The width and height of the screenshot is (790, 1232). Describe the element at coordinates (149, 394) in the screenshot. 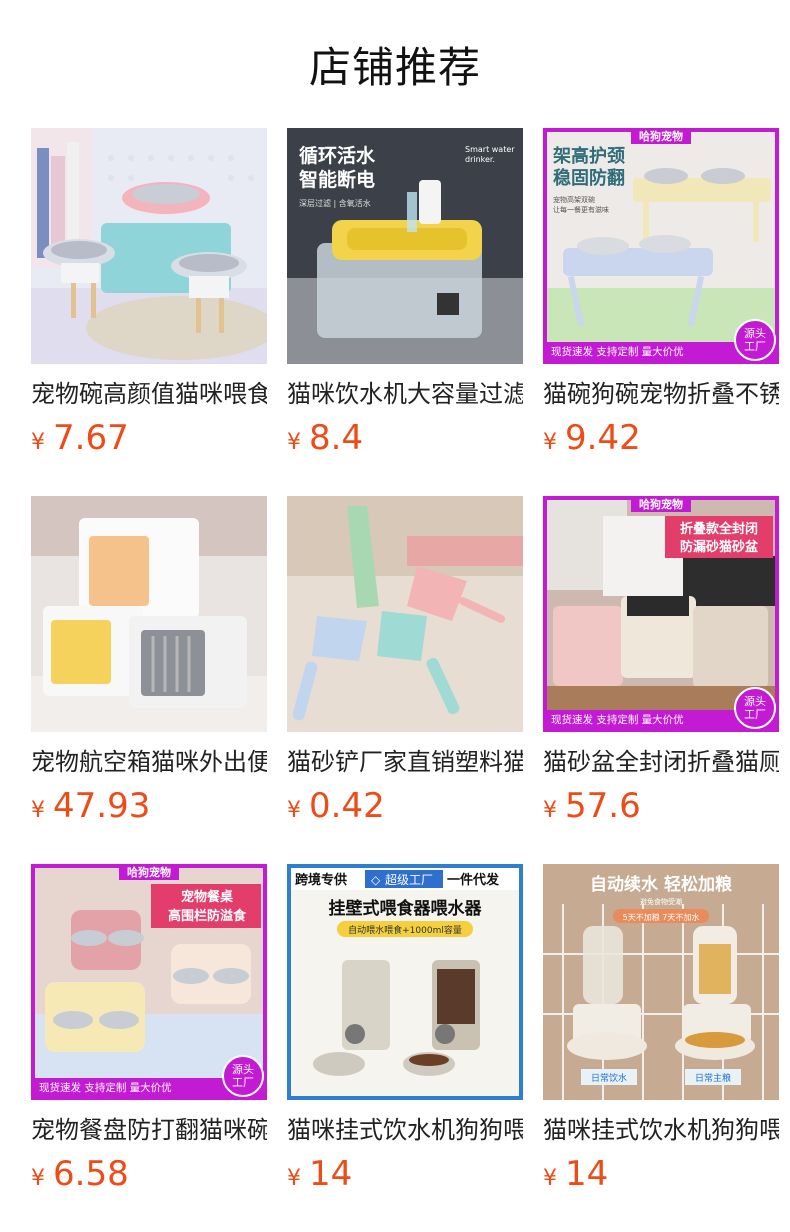

I see `product-name: 宠物碗高颜值猫咪喂食碗` at that location.